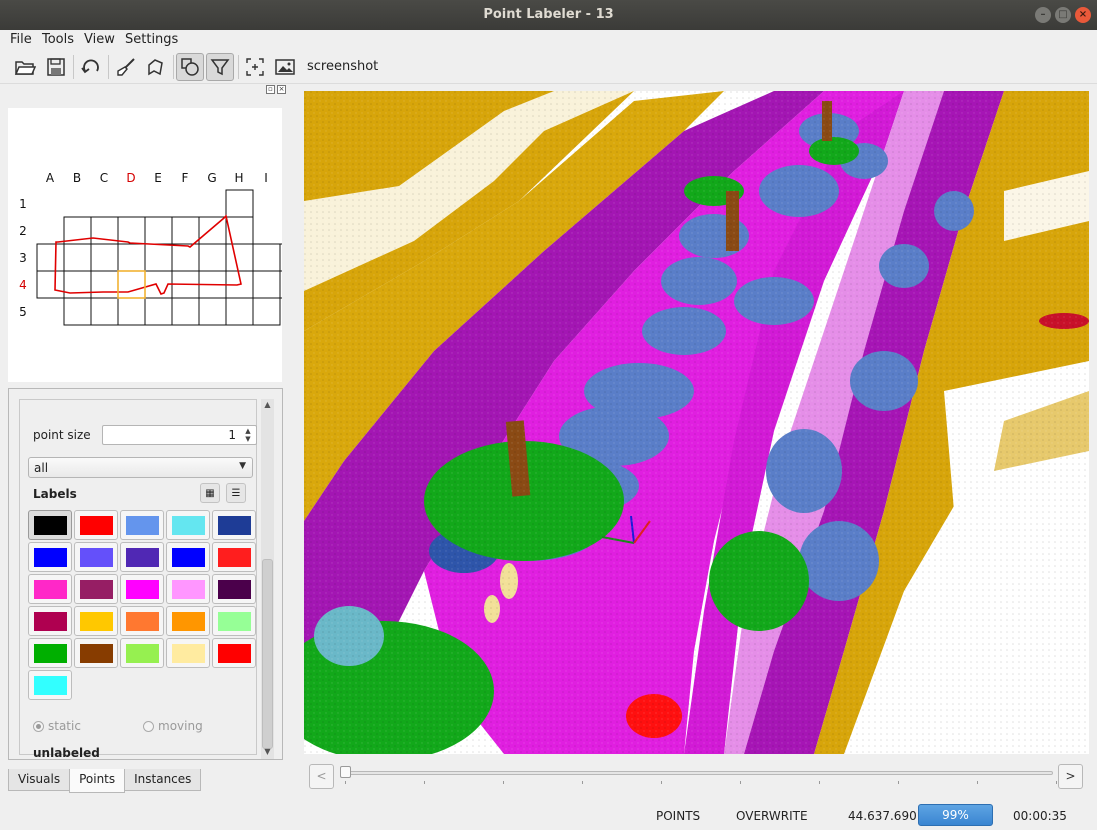 This screenshot has height=830, width=1097. Describe the element at coordinates (1083, 15) in the screenshot. I see `close-button: ×` at that location.